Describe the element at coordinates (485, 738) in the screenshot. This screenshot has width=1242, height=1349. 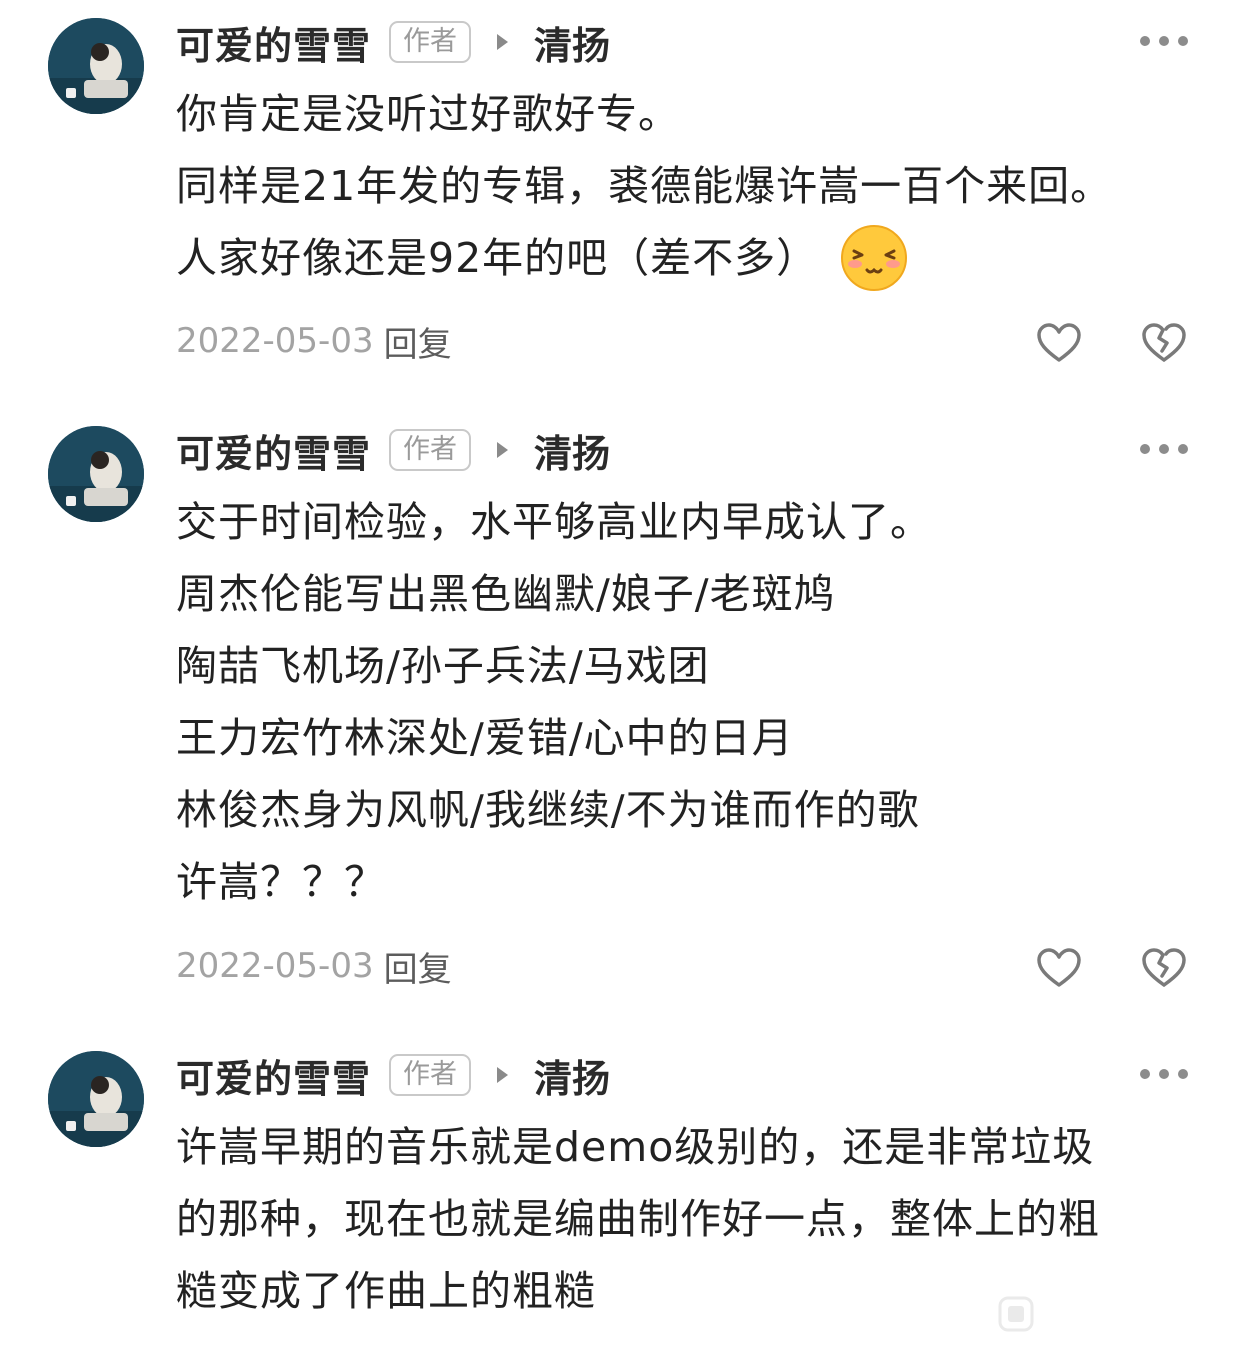
I see `comment-line: 王力宏竹林深处/爱错/心中的日月` at that location.